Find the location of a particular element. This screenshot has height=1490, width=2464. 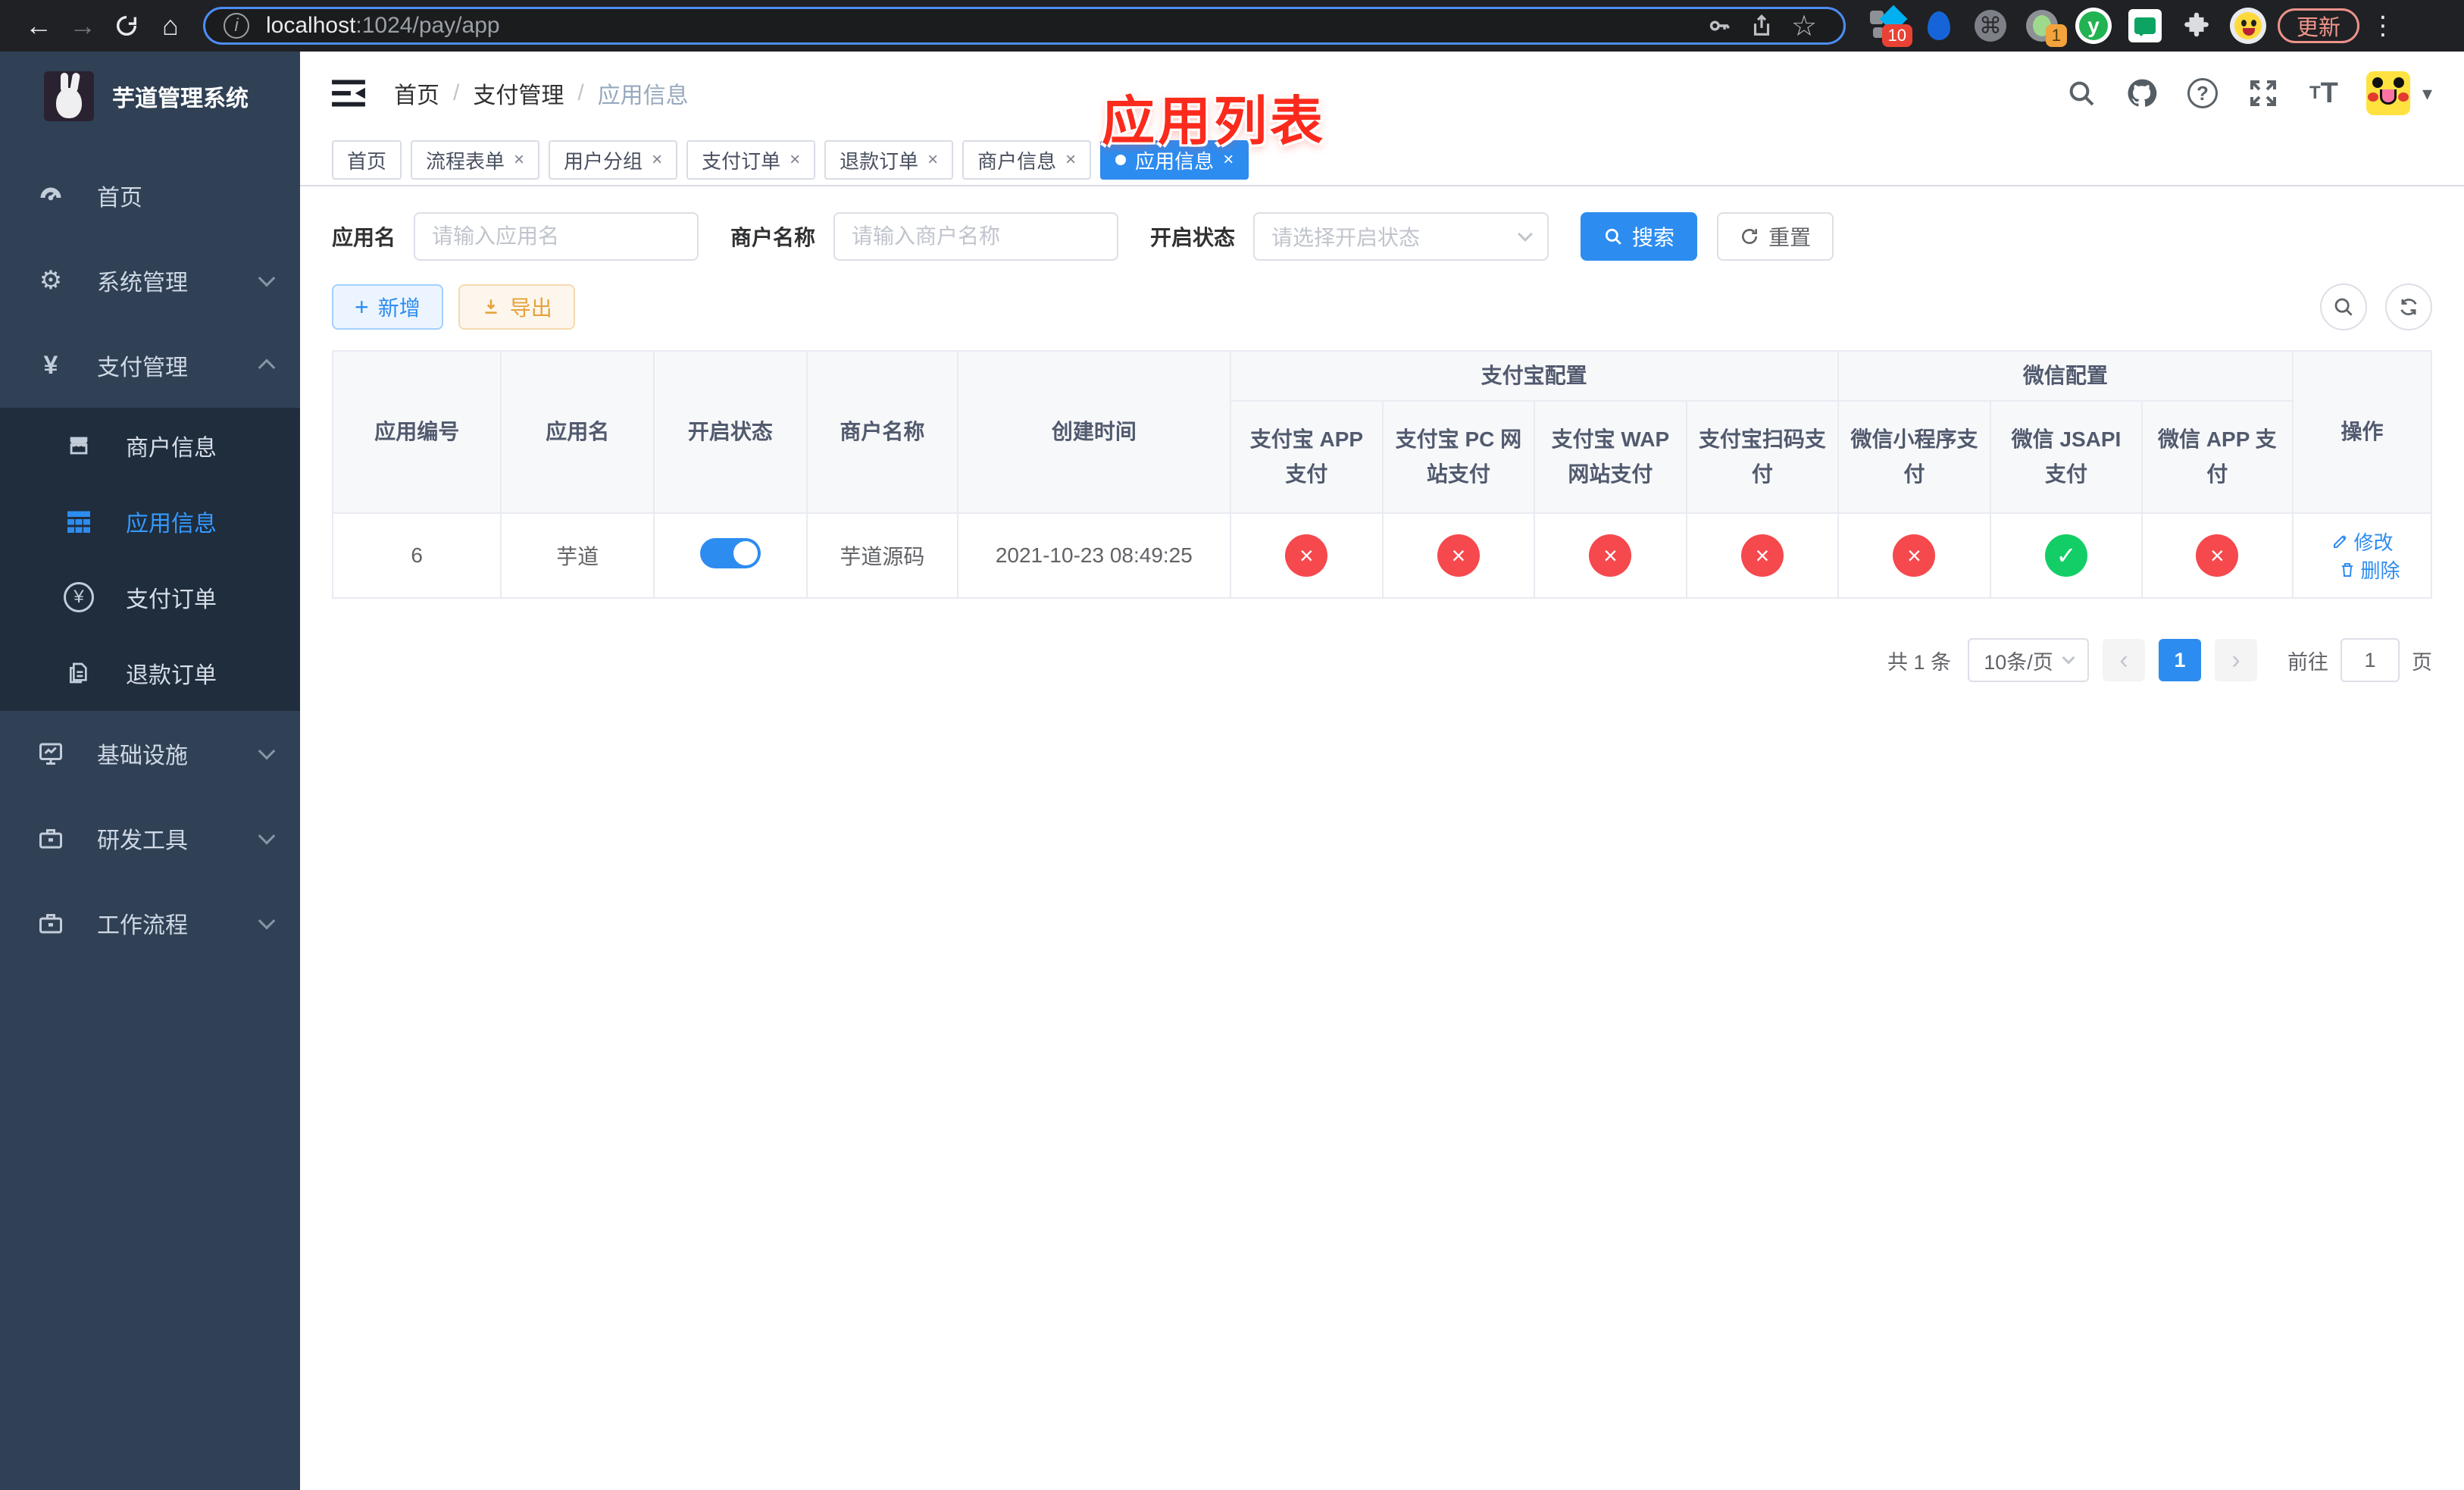

edit-link-label: 修改 is located at coordinates (2373, 542).